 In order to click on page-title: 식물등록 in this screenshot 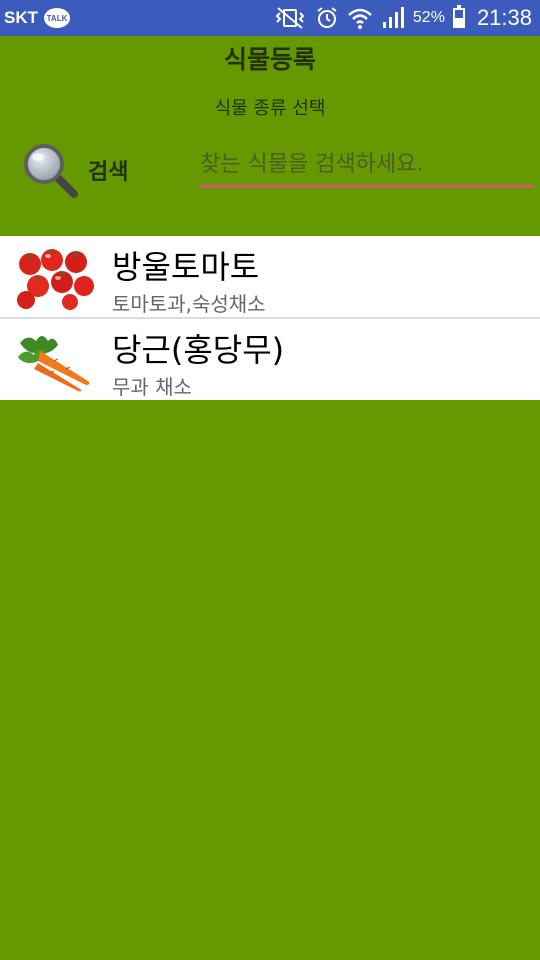, I will do `click(269, 59)`.